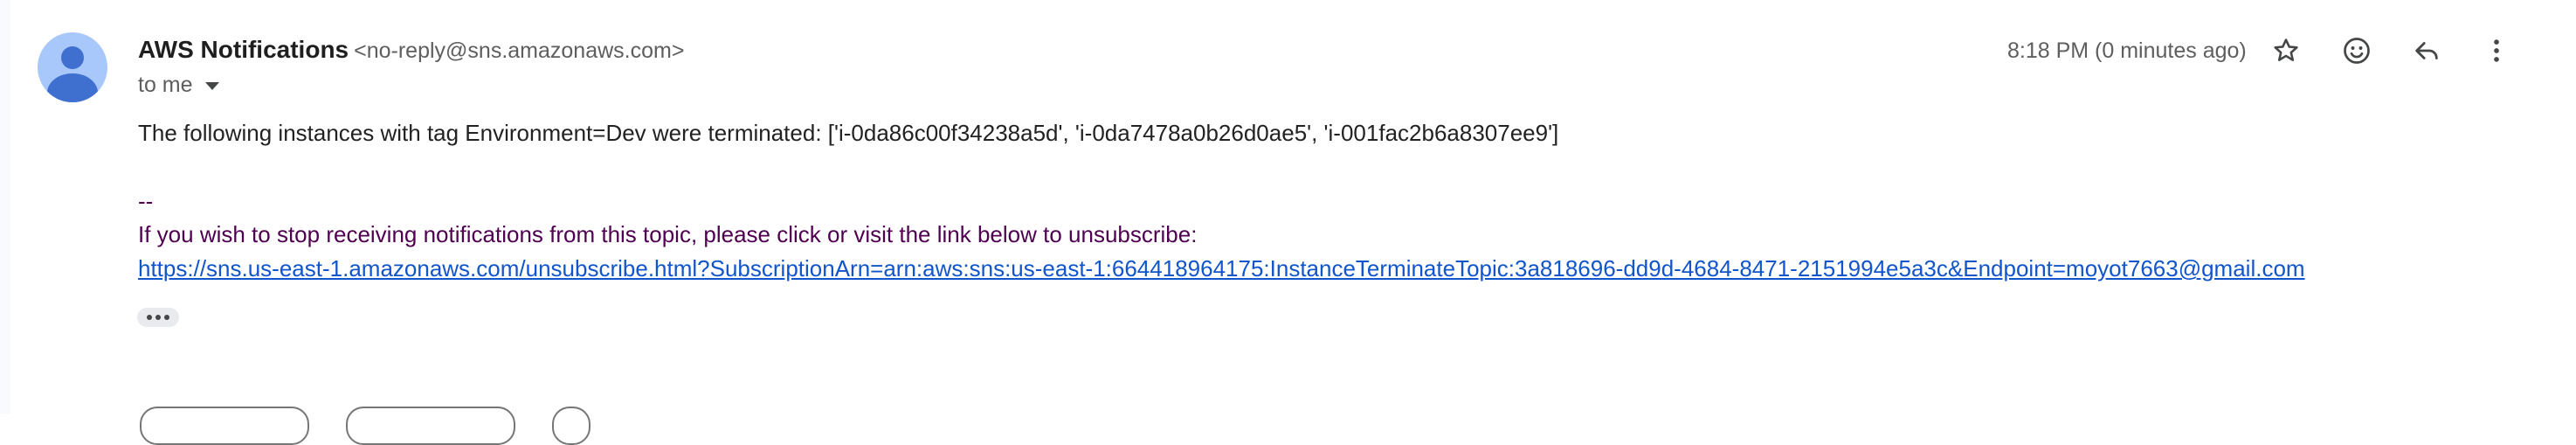  I want to click on emoji-reaction-icon, so click(2357, 51).